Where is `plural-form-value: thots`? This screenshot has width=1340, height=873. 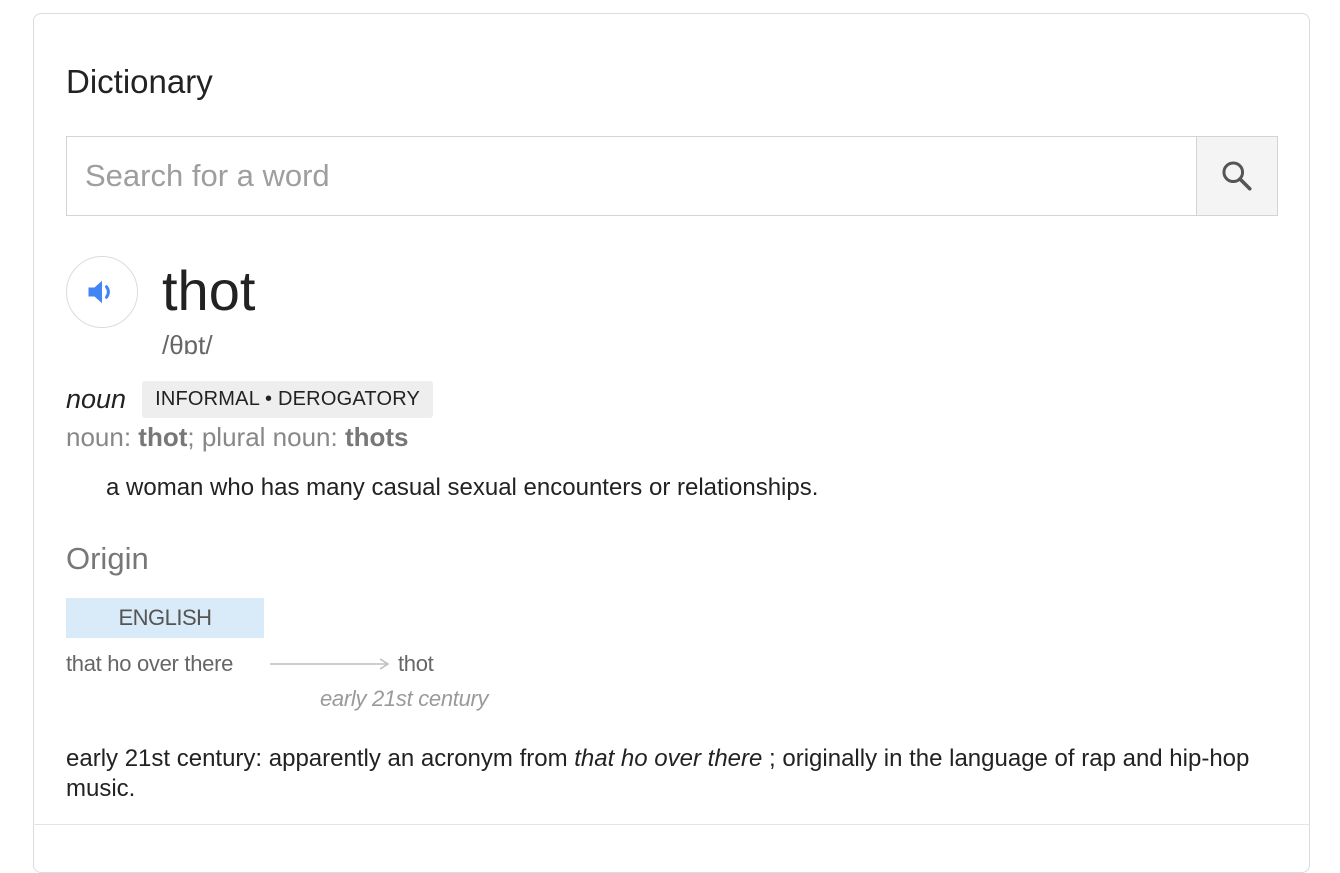 plural-form-value: thots is located at coordinates (376, 437).